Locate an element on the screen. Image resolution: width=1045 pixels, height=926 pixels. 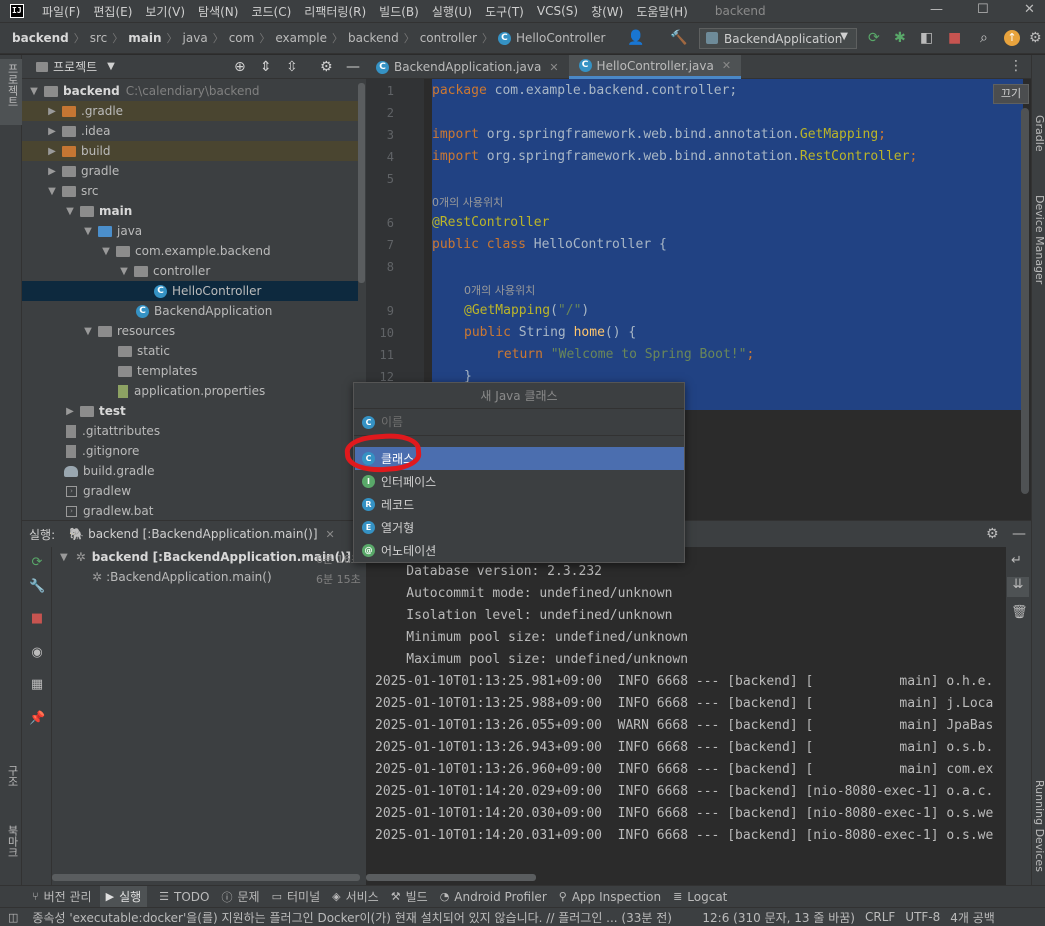
search-icon: ⌕ is located at coordinates (984, 38).